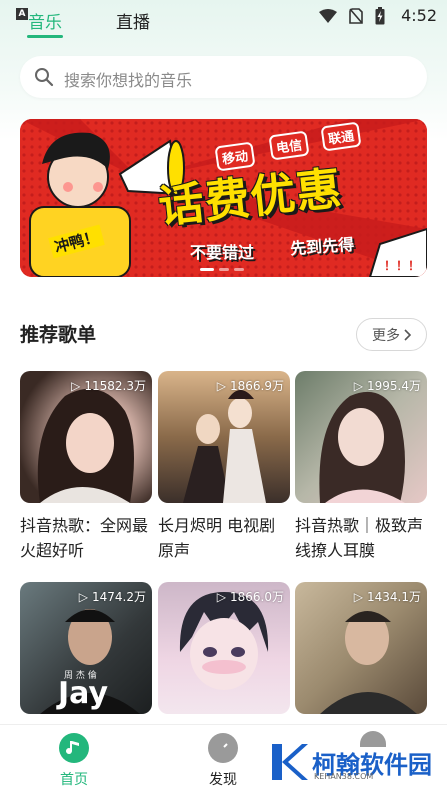 Image resolution: width=447 pixels, height=794 pixels. Describe the element at coordinates (224, 437) in the screenshot. I see `playlist-cover: ▷ 1866.9万` at that location.